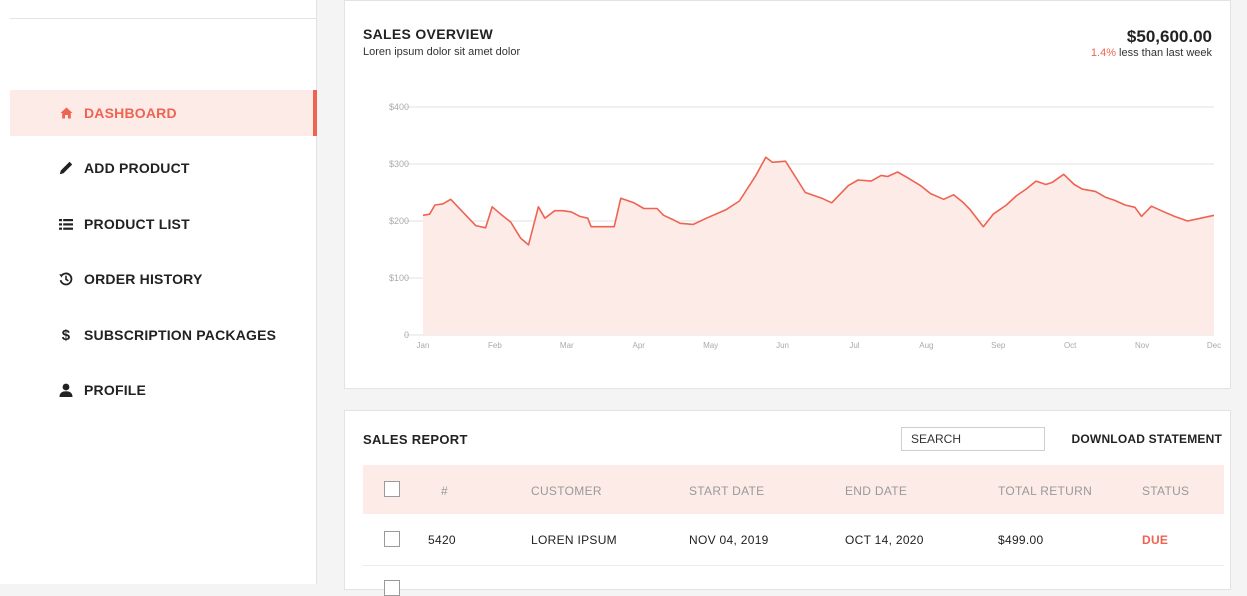  I want to click on sales-overview-subtitle: Loren ipsum dolor sit amet dolor, so click(442, 52).